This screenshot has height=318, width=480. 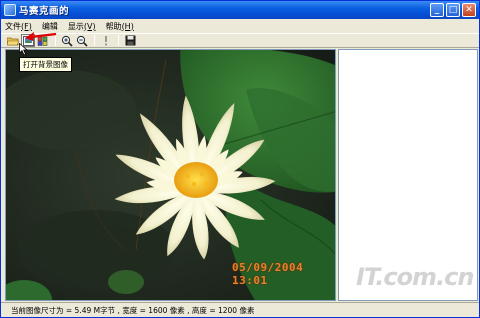 What do you see at coordinates (240, 40) in the screenshot?
I see `toolbar` at bounding box center [240, 40].